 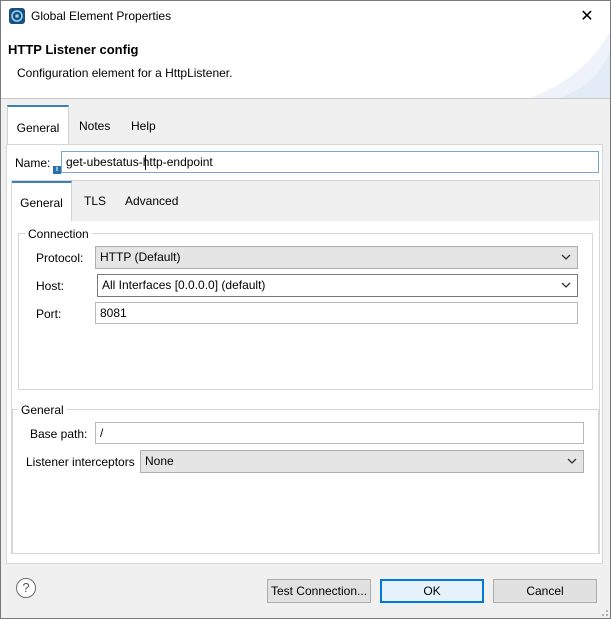 I want to click on header-banner-graphic, so click(x=570, y=65).